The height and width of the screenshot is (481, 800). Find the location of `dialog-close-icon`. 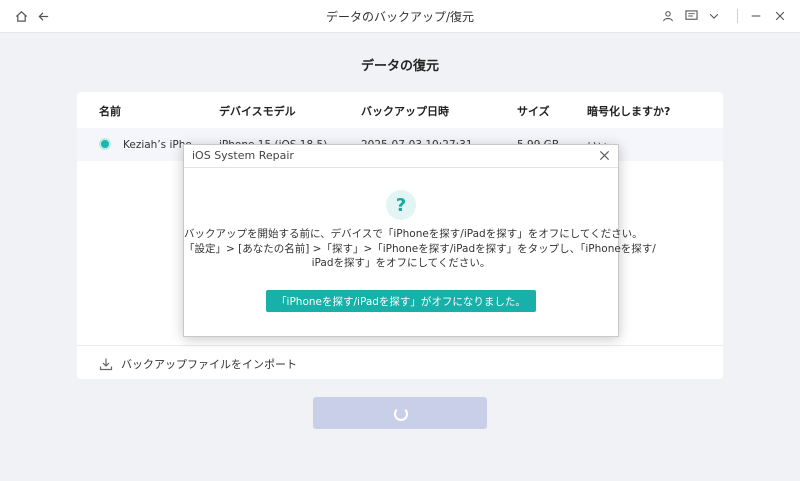

dialog-close-icon is located at coordinates (604, 155).